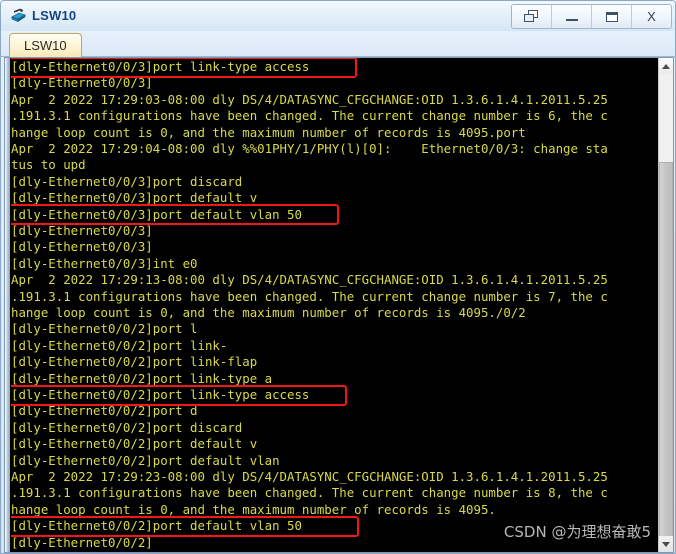 This screenshot has height=554, width=676. Describe the element at coordinates (142, 378) in the screenshot. I see `terminal-line: [dly-Ethernet0/0/2]port link-type a` at that location.